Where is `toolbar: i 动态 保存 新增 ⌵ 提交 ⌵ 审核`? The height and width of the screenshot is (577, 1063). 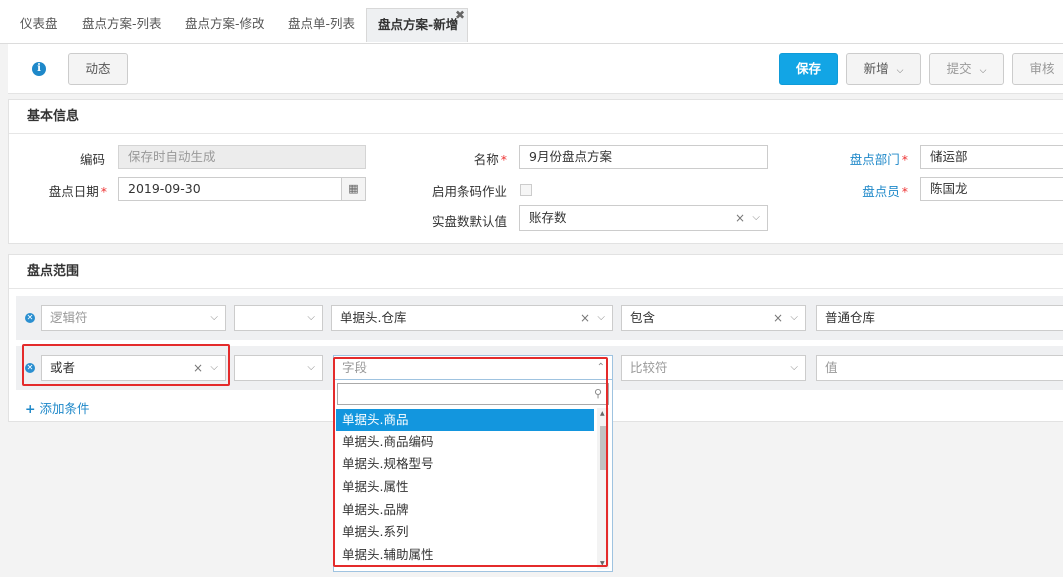 toolbar: i 动态 保存 新增 ⌵ 提交 ⌵ 审核 is located at coordinates (535, 69).